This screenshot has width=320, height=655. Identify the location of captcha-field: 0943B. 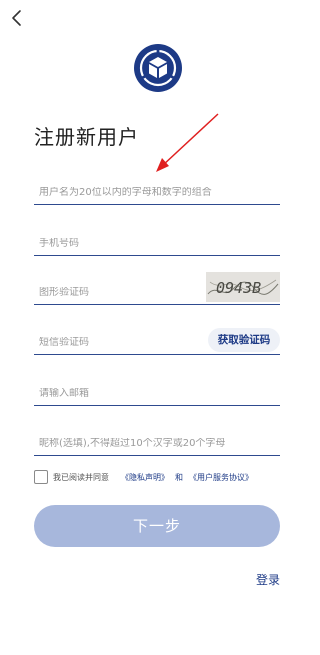
(157, 288).